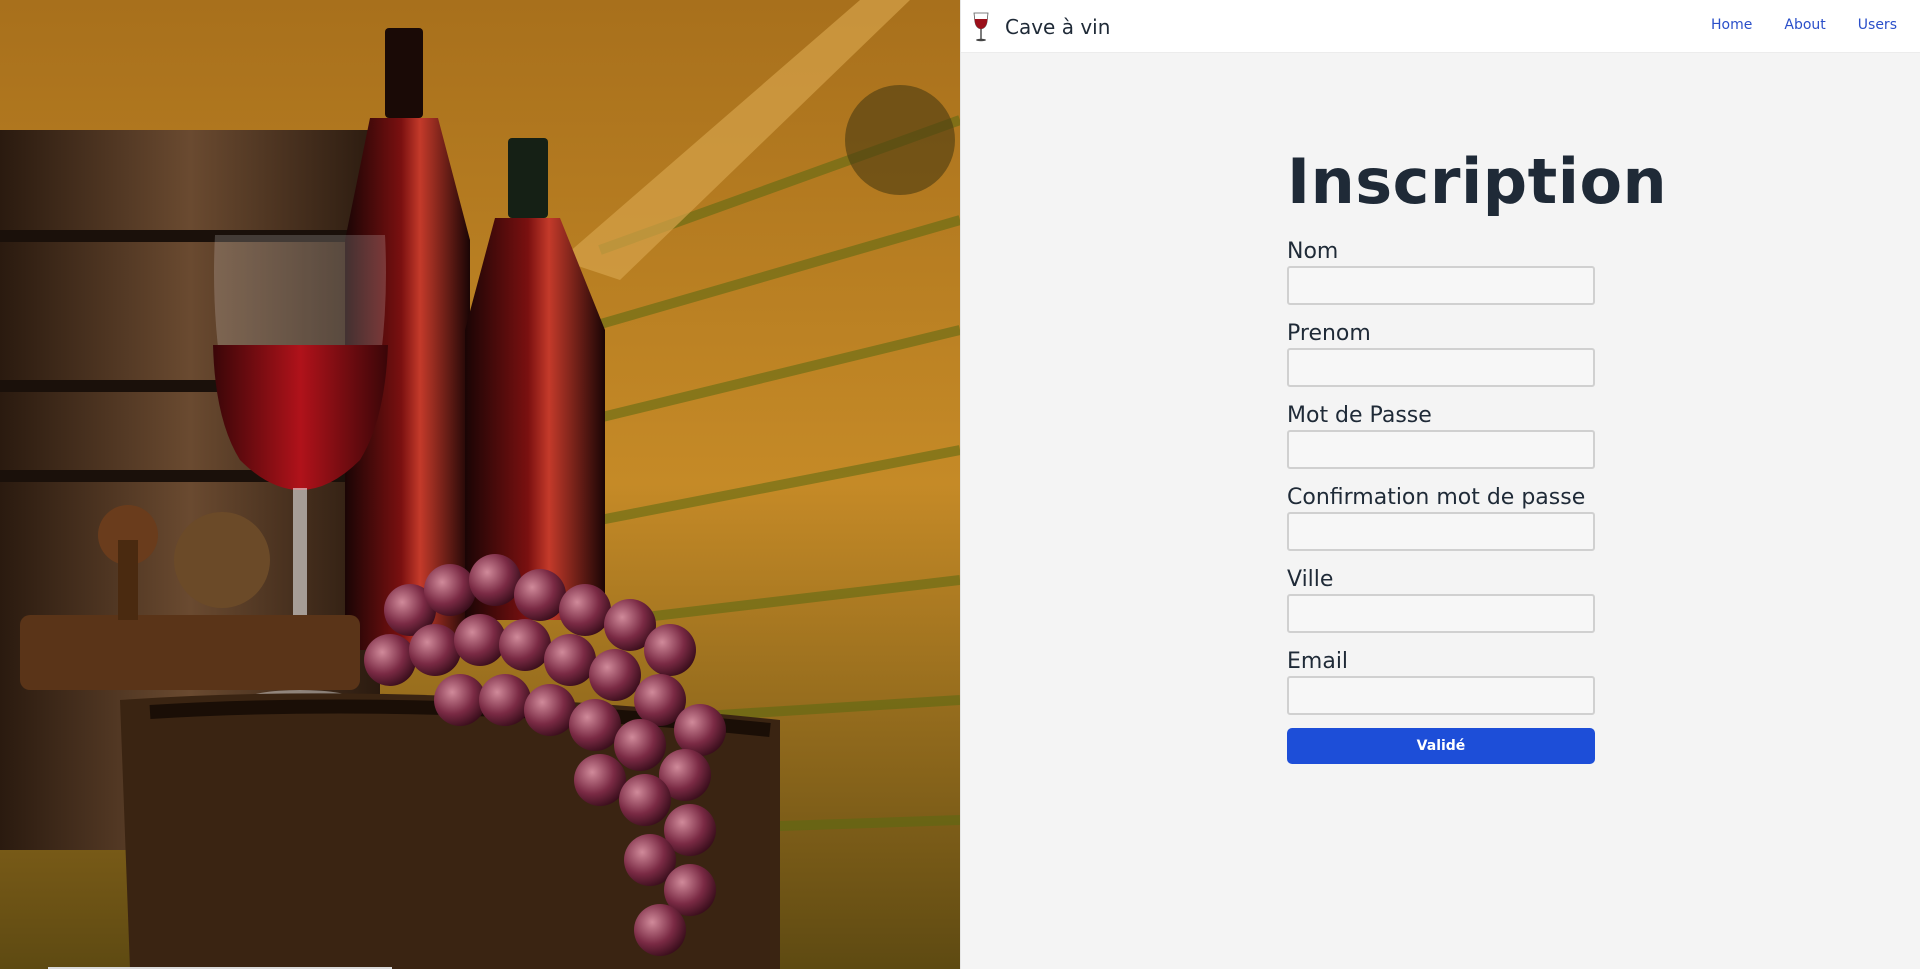 This screenshot has height=971, width=1920. I want to click on nav-links: Home About Users, so click(1804, 25).